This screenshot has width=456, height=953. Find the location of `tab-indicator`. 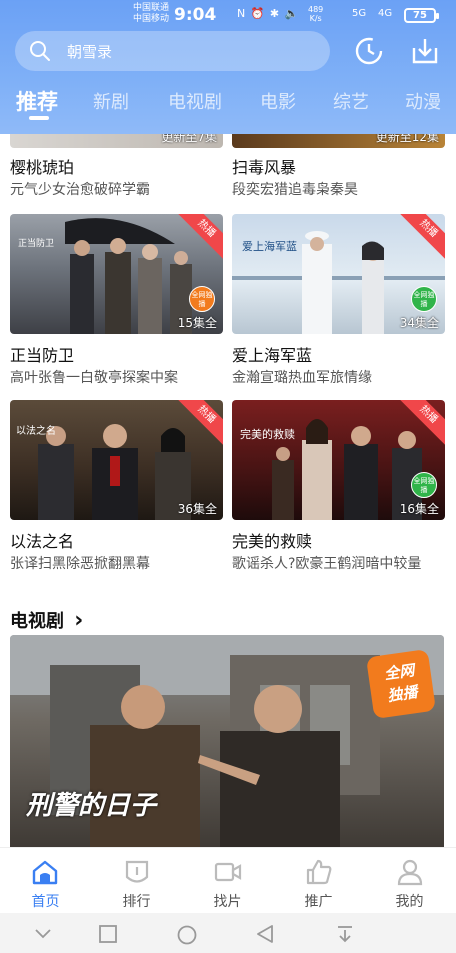

tab-indicator is located at coordinates (39, 118).